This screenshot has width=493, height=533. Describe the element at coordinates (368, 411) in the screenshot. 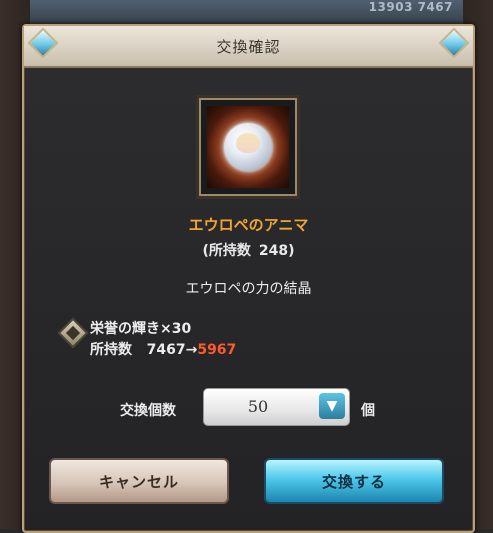

I see `quantity-unit: 個` at that location.